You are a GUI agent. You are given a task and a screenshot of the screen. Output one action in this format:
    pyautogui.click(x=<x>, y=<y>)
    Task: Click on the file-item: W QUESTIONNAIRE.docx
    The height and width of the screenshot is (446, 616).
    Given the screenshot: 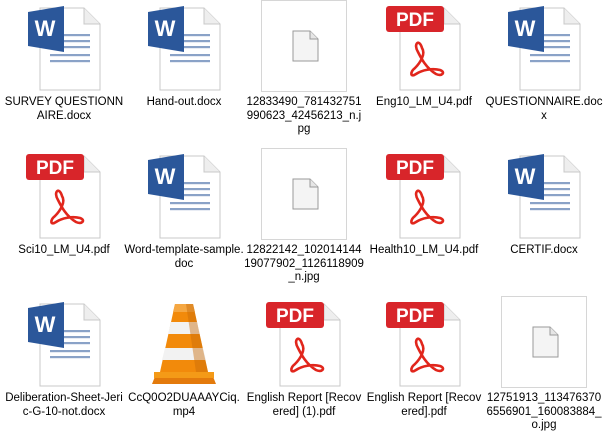 What is the action you would take?
    pyautogui.click(x=544, y=74)
    